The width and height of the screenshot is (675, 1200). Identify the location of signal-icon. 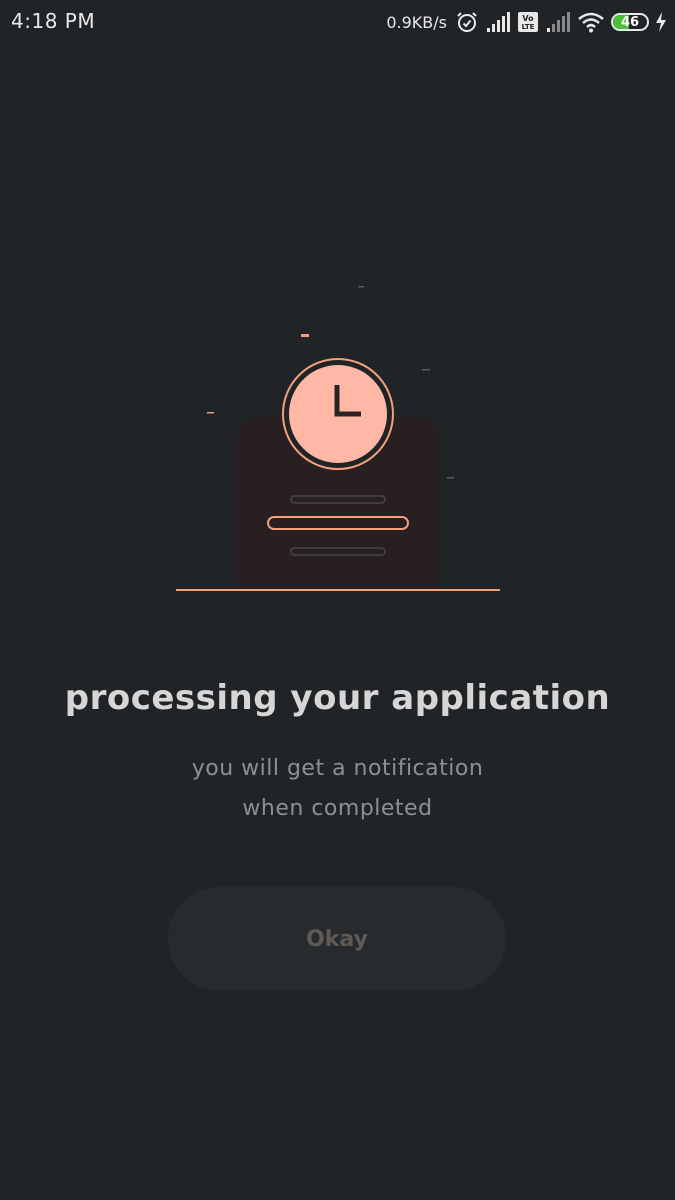
(498, 22).